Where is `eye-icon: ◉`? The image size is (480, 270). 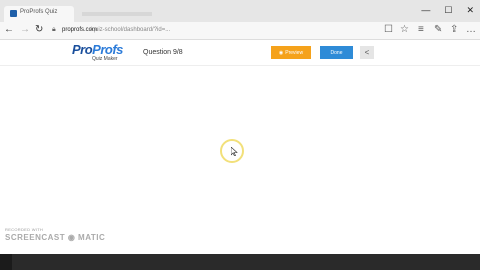
eye-icon: ◉ is located at coordinates (281, 52).